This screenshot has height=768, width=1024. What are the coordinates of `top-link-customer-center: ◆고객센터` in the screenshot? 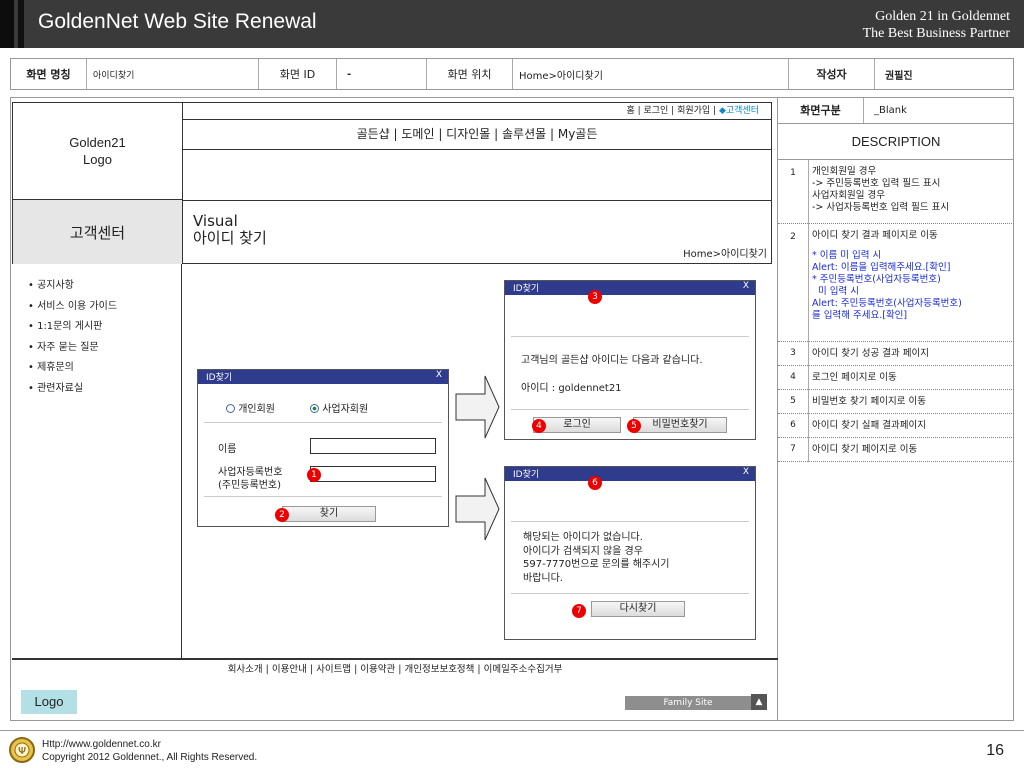 It's located at (739, 111).